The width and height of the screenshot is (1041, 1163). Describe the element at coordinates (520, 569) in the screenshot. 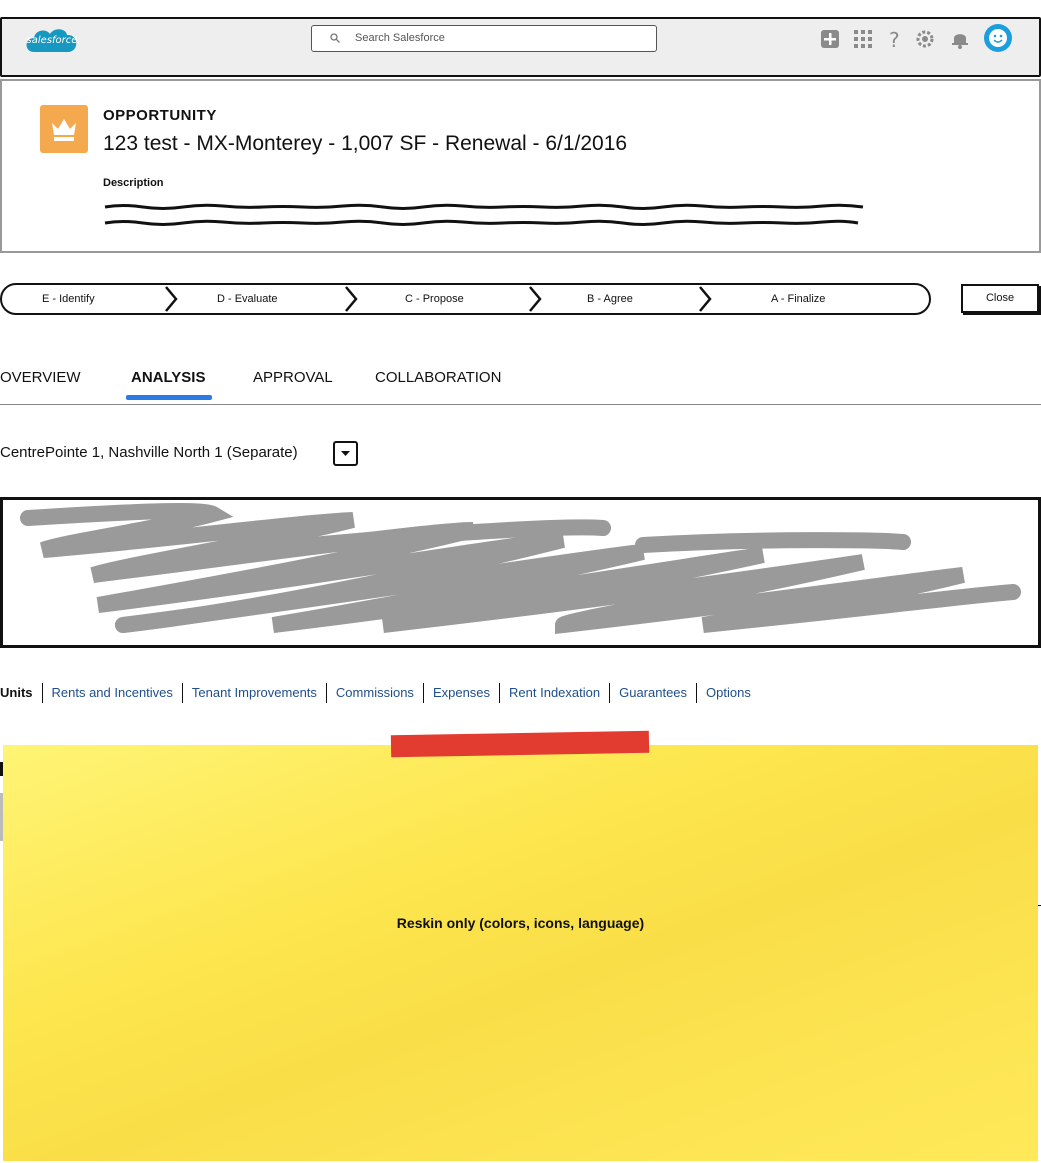

I see `scribble-placeholder` at that location.